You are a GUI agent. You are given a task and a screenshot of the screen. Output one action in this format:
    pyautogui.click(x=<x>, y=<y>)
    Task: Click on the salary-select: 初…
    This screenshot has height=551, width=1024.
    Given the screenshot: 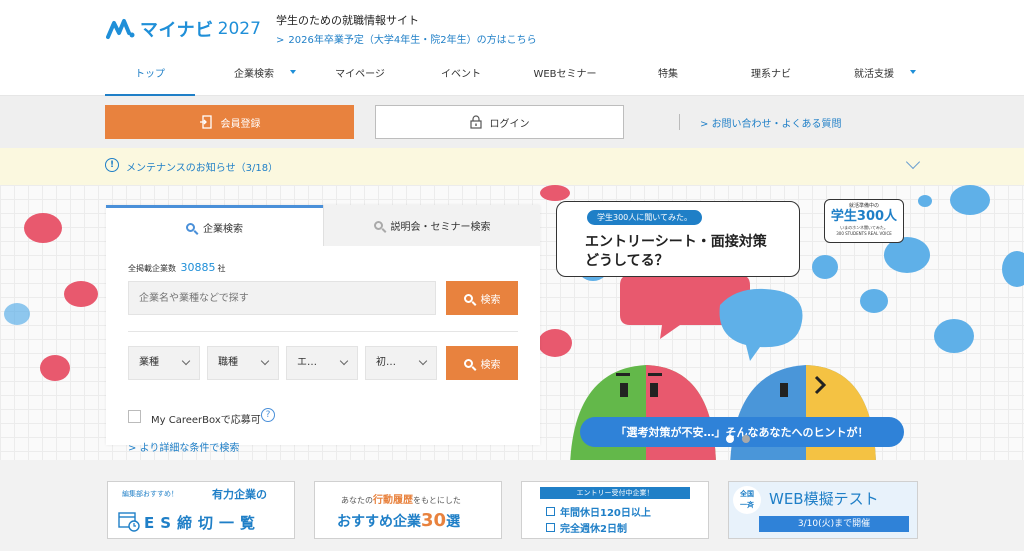 What is the action you would take?
    pyautogui.click(x=401, y=363)
    